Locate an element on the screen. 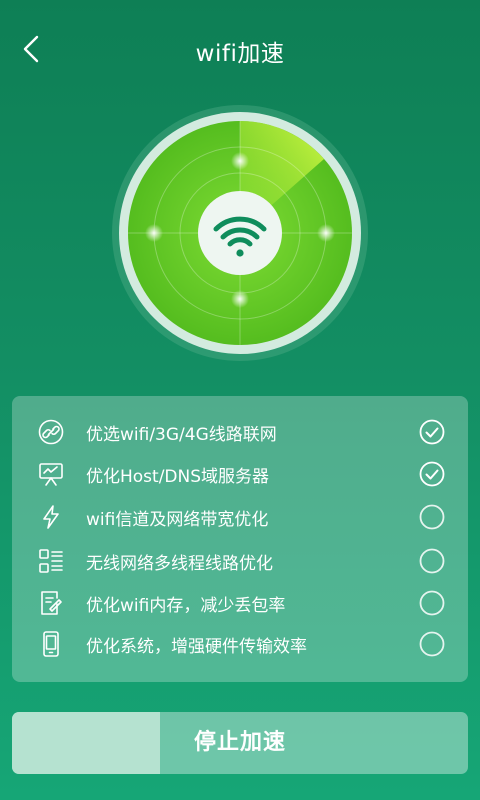 The width and height of the screenshot is (480, 800). stop-acceleration-label: 停止加速 is located at coordinates (239, 742).